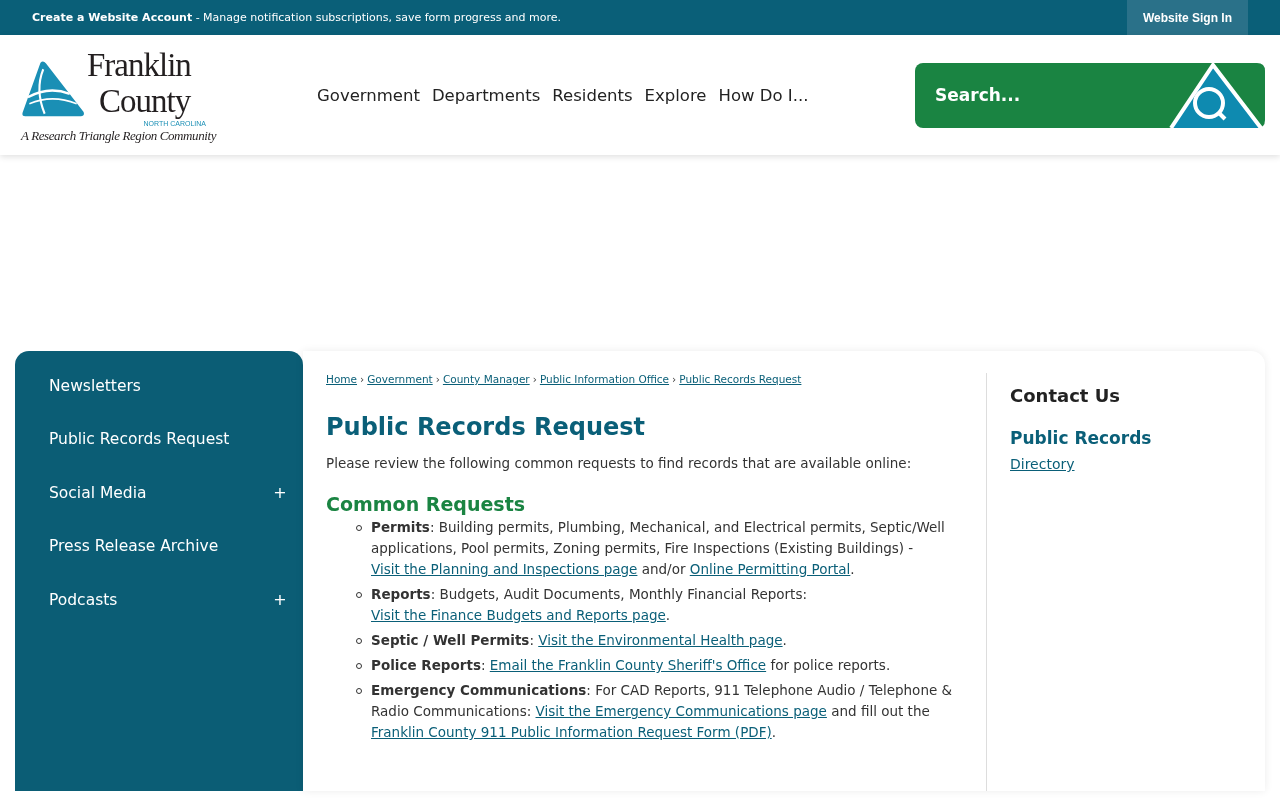  Describe the element at coordinates (400, 379) in the screenshot. I see `breadcrumb-link: Government` at that location.